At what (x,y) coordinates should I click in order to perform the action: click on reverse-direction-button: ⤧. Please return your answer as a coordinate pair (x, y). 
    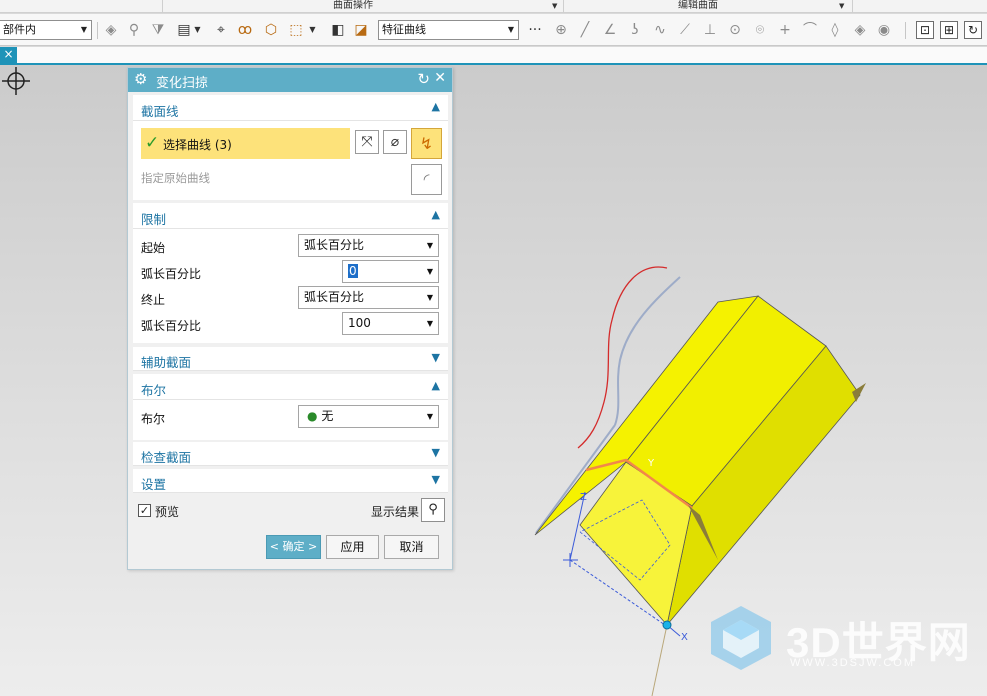
    Looking at the image, I should click on (367, 142).